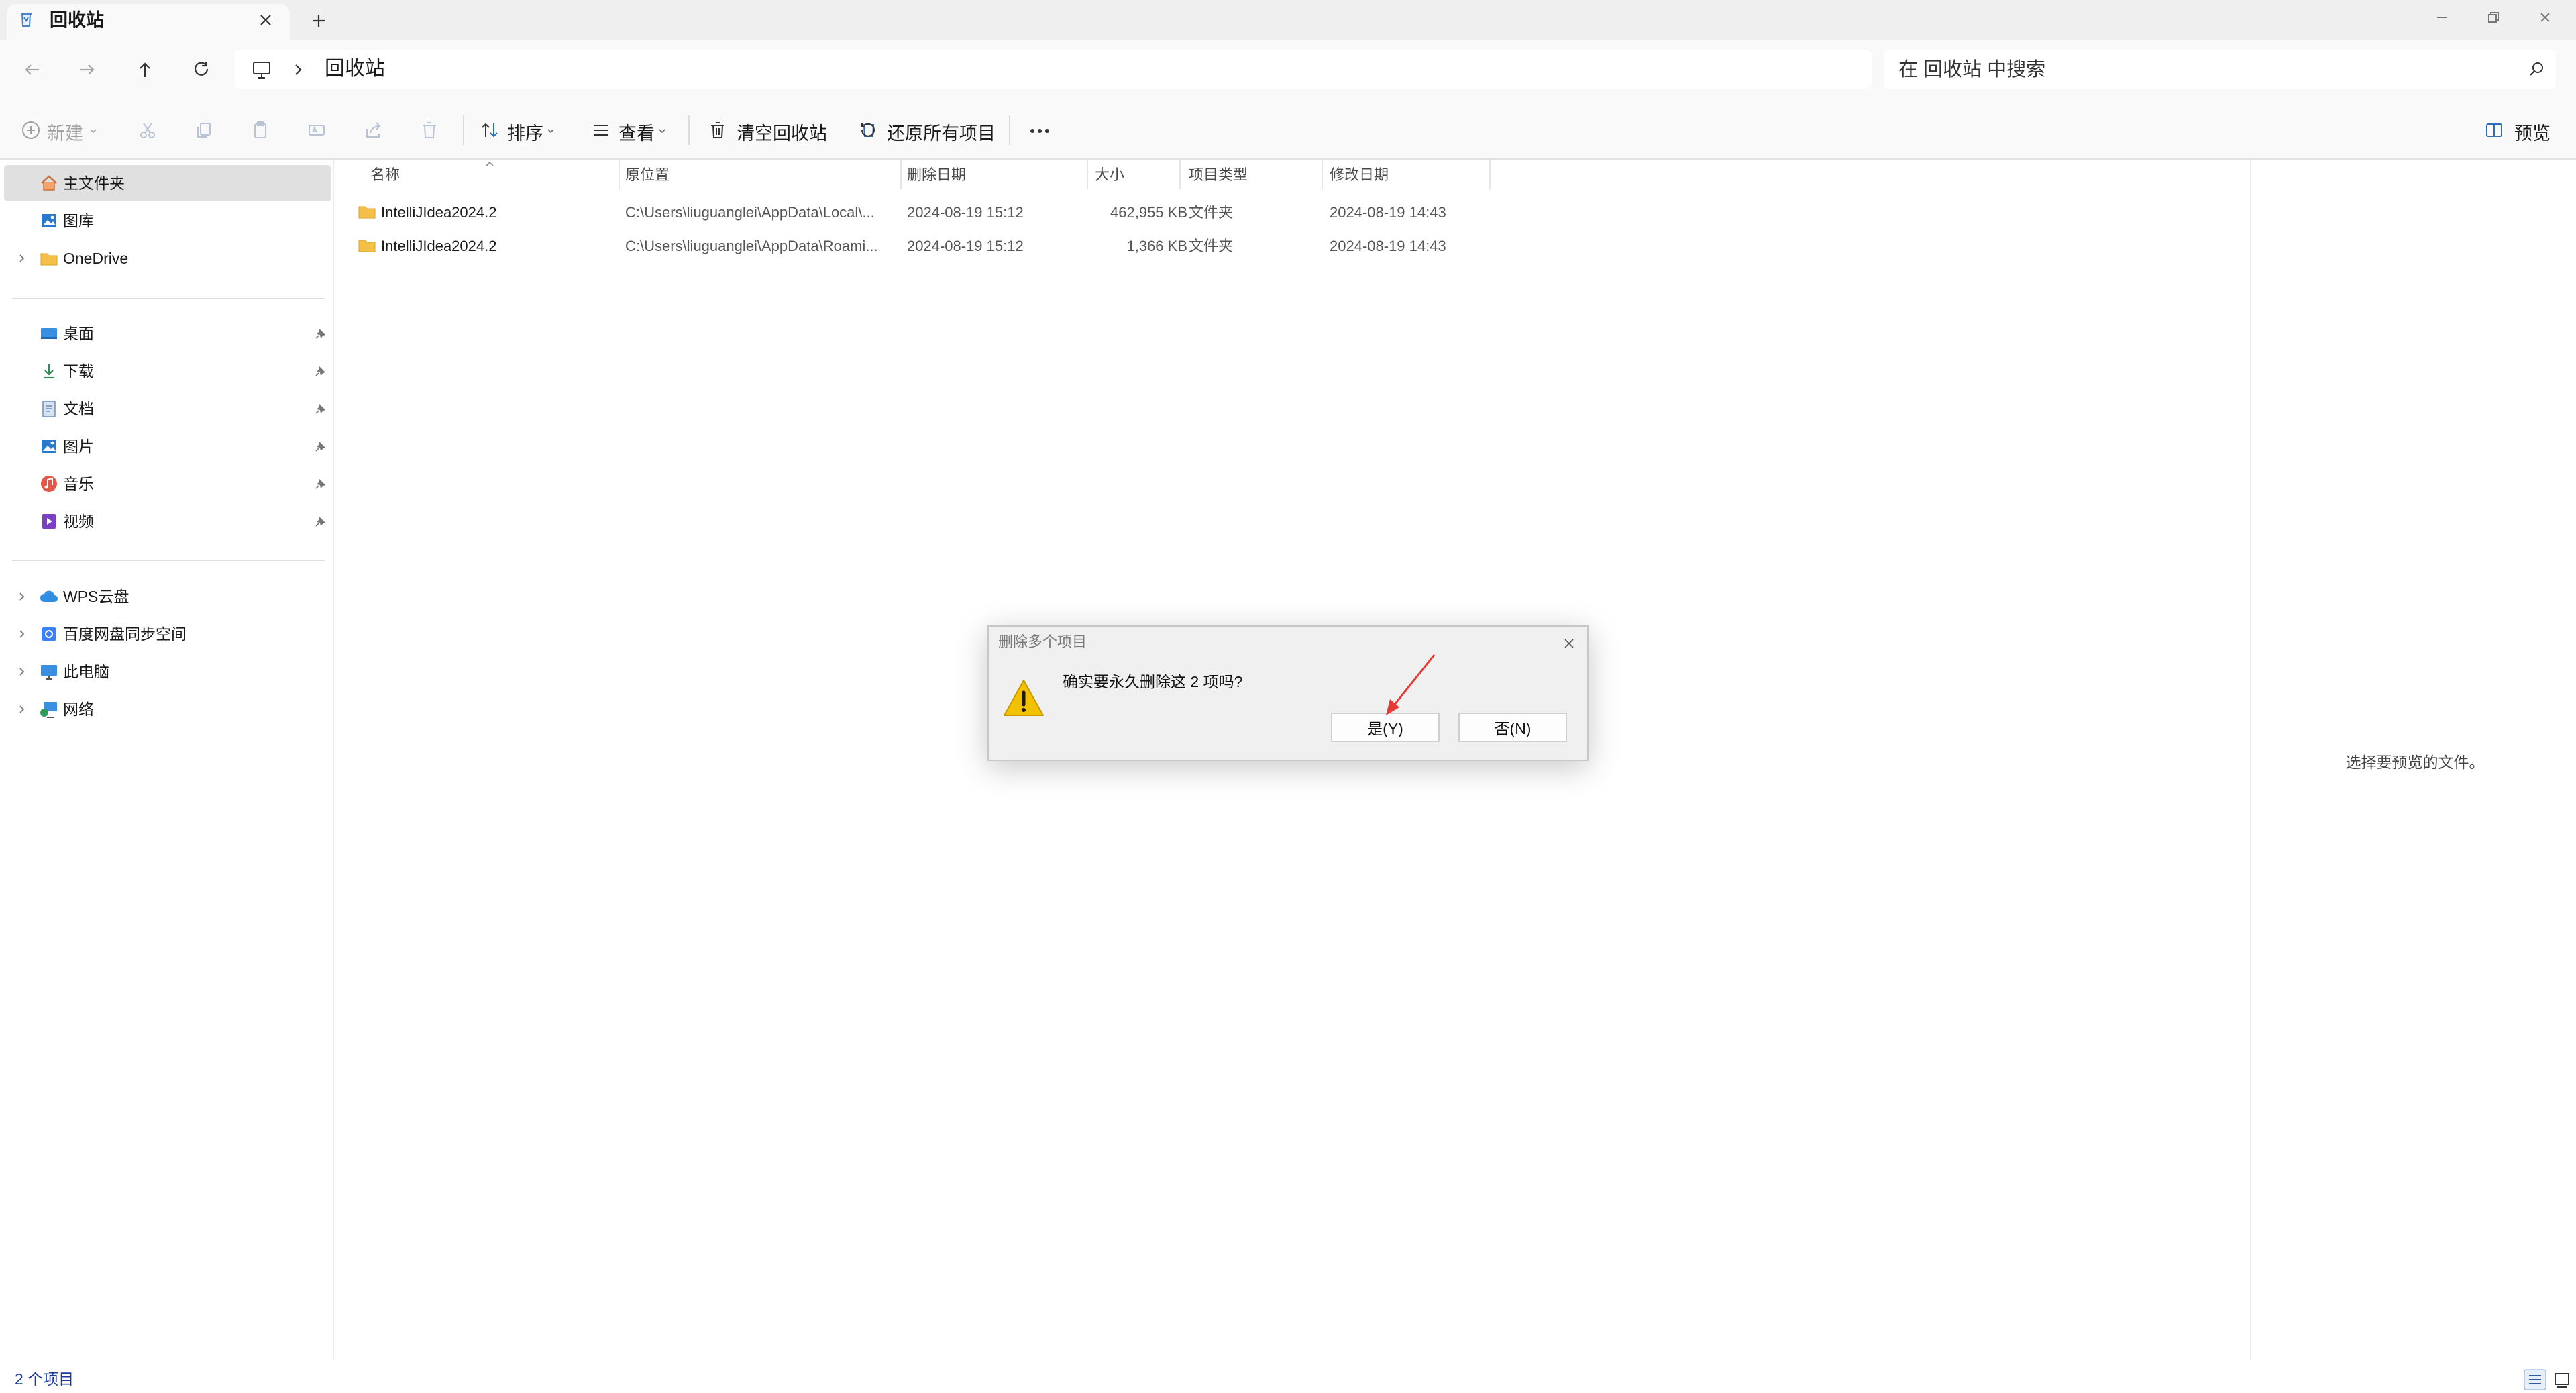 Image resolution: width=2576 pixels, height=1393 pixels. What do you see at coordinates (490, 130) in the screenshot?
I see `sort-icon` at bounding box center [490, 130].